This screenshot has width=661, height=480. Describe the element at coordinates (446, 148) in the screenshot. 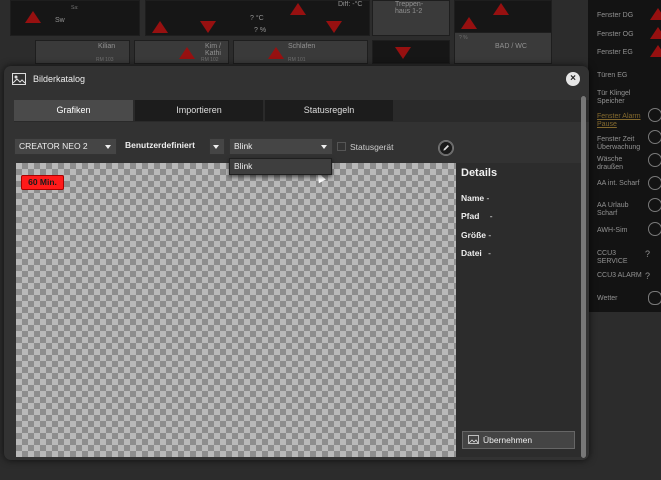

I see `pencil-icon` at that location.